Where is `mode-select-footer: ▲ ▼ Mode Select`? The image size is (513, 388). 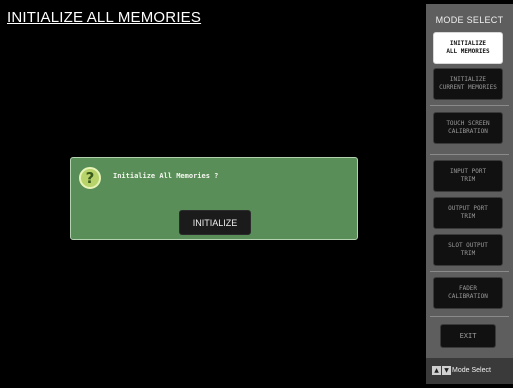 mode-select-footer: ▲ ▼ Mode Select is located at coordinates (469, 371).